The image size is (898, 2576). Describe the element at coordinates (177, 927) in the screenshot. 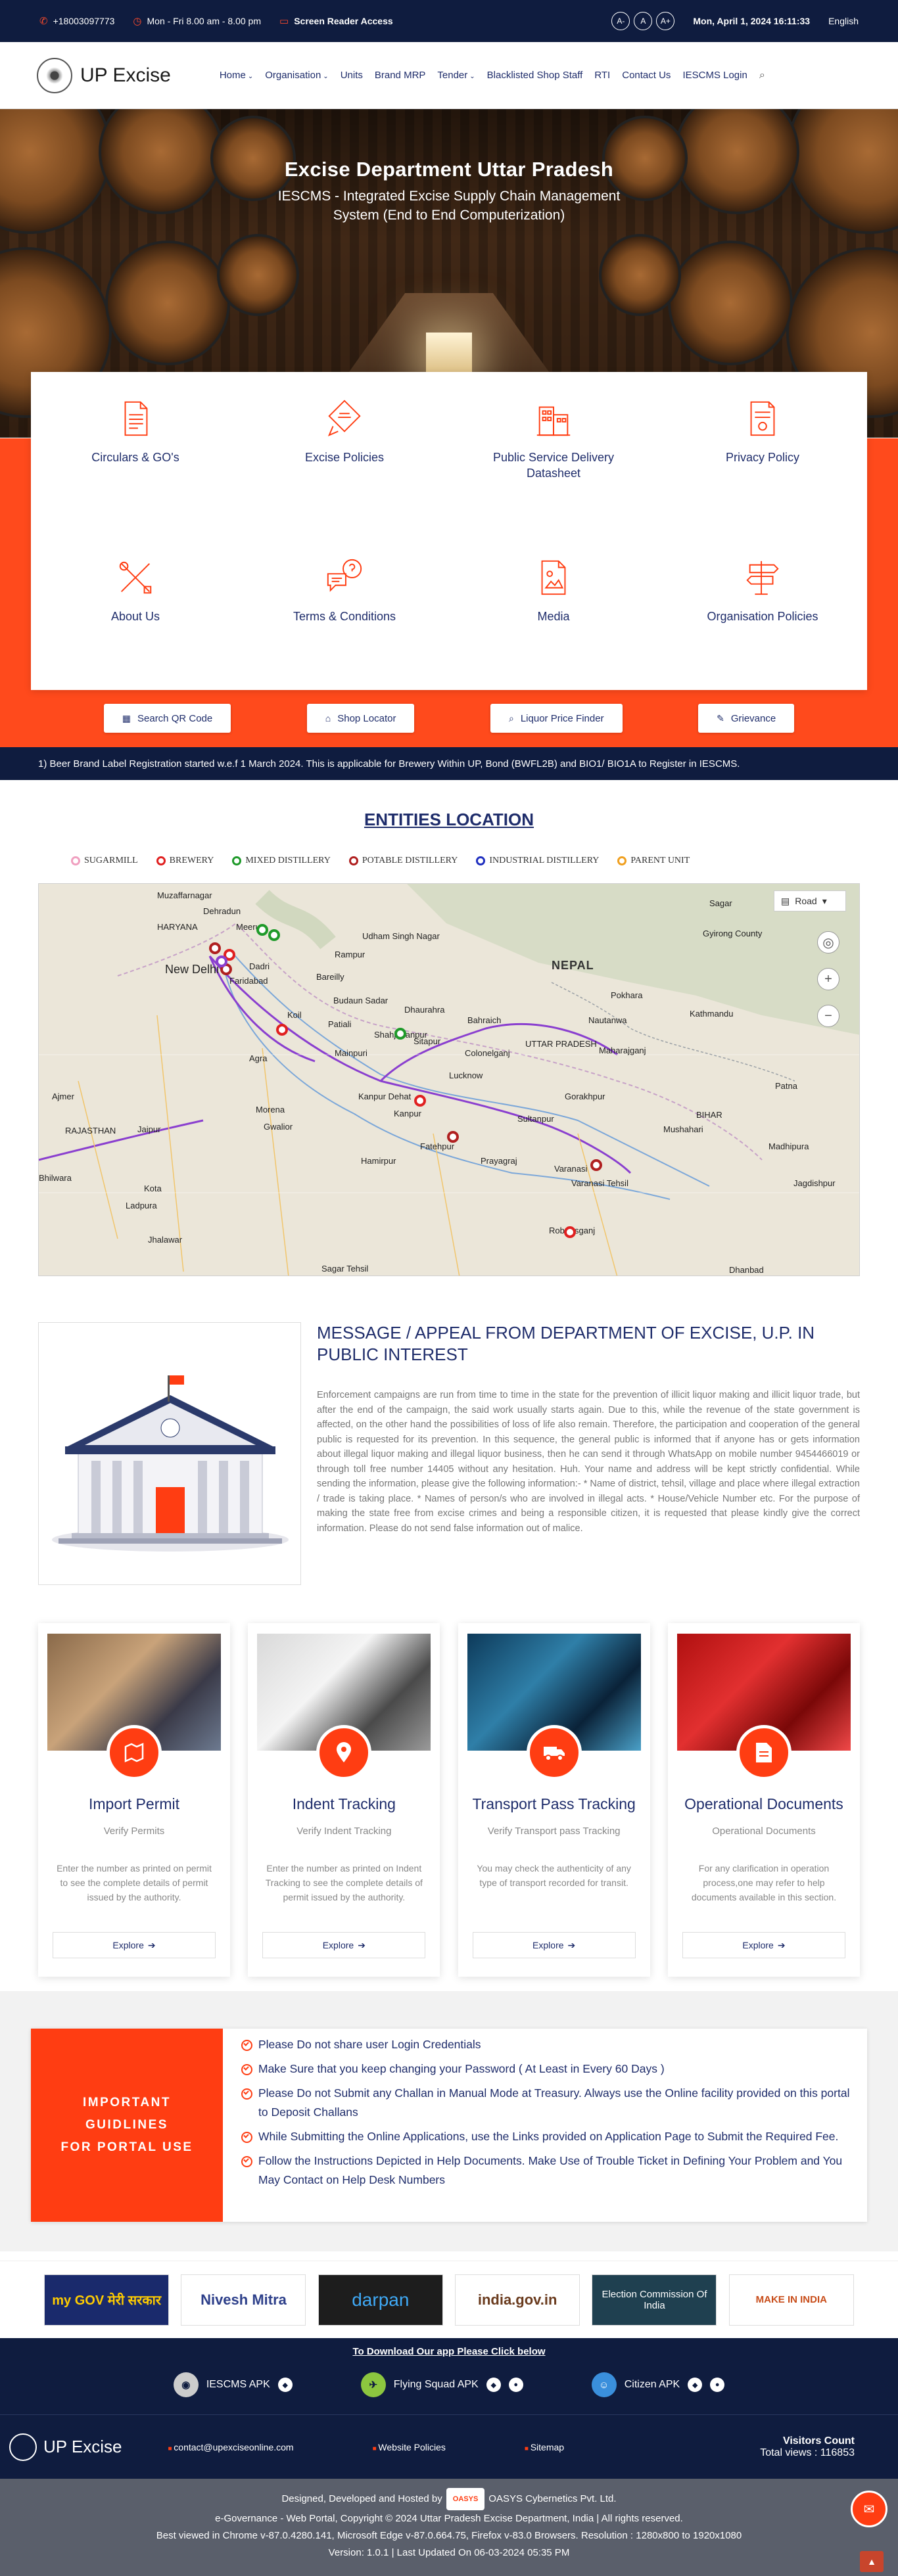

I see `map-place: HARYANA` at that location.